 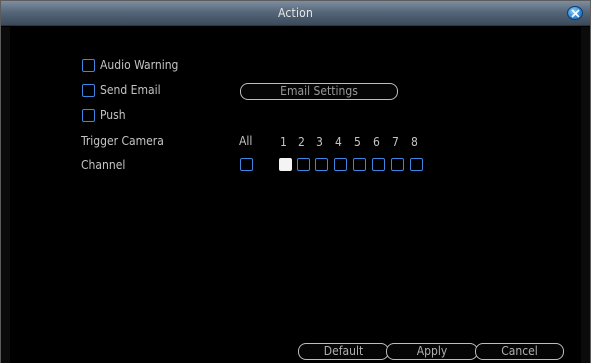 What do you see at coordinates (397, 164) in the screenshot?
I see `channel-7-checkbox` at bounding box center [397, 164].